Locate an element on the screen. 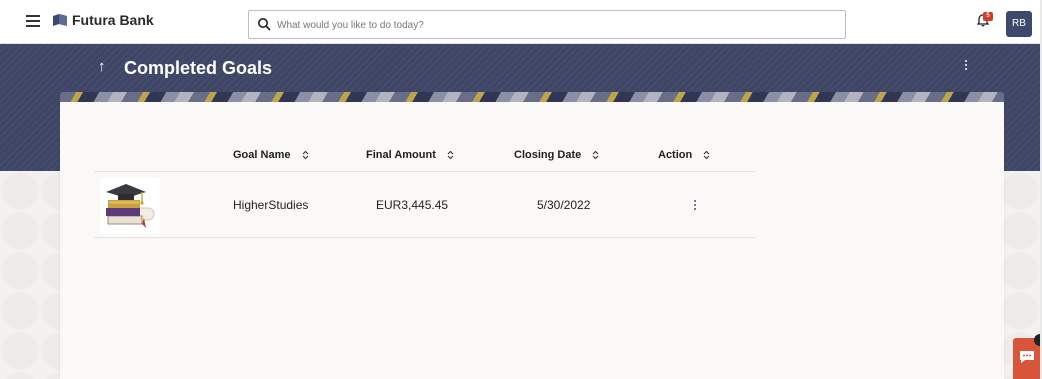 The width and height of the screenshot is (1042, 379). page-title: Completed Goals is located at coordinates (198, 68).